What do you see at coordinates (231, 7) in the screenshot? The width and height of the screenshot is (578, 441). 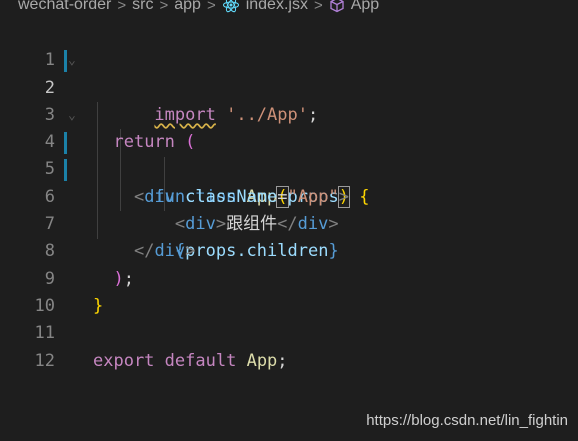 I see `react-icon` at bounding box center [231, 7].